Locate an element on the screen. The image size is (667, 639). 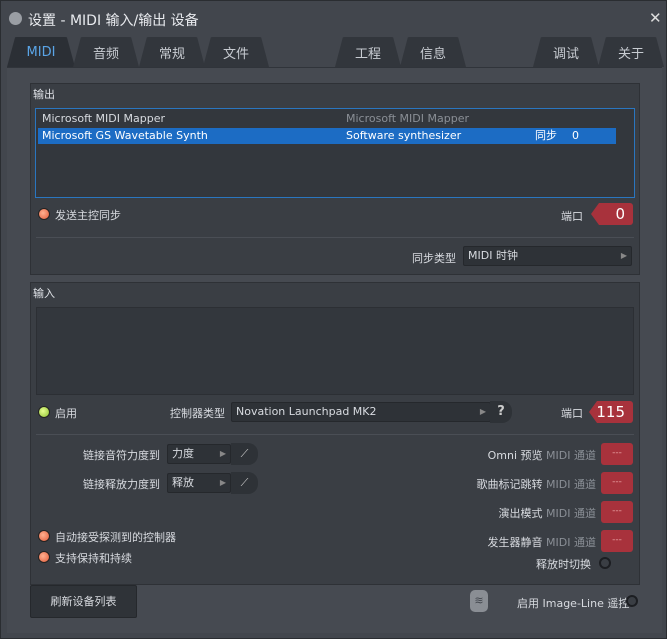
tab-project: 工程 is located at coordinates (368, 52).